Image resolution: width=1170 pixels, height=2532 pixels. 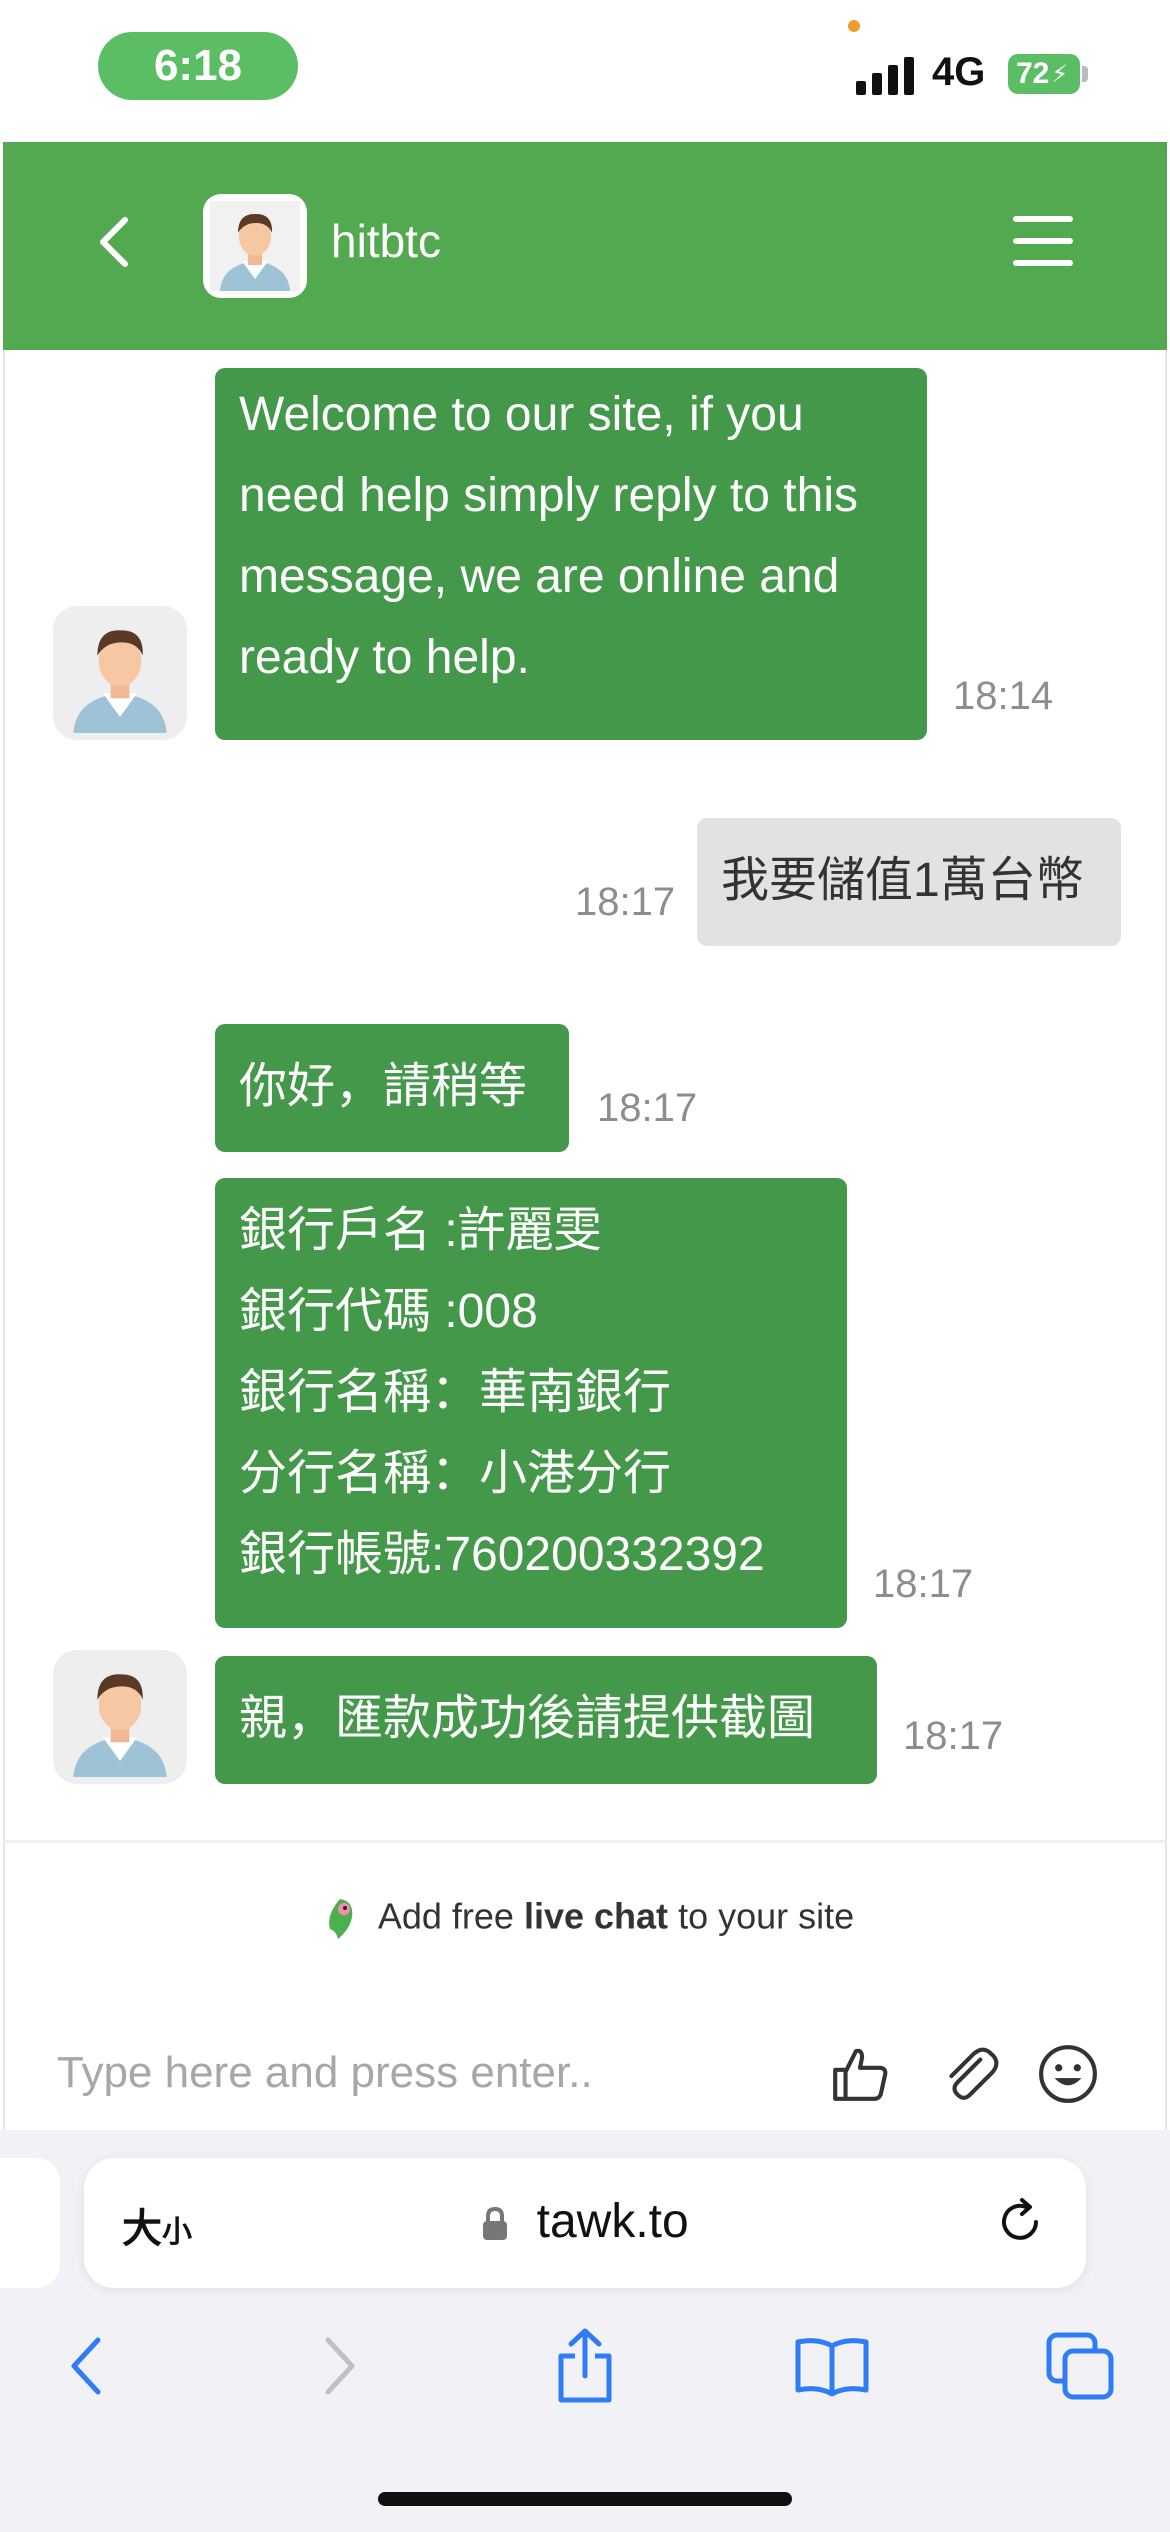 What do you see at coordinates (527, 1718) in the screenshot?
I see `message-text: 親，匯款成功後請提供截圖` at bounding box center [527, 1718].